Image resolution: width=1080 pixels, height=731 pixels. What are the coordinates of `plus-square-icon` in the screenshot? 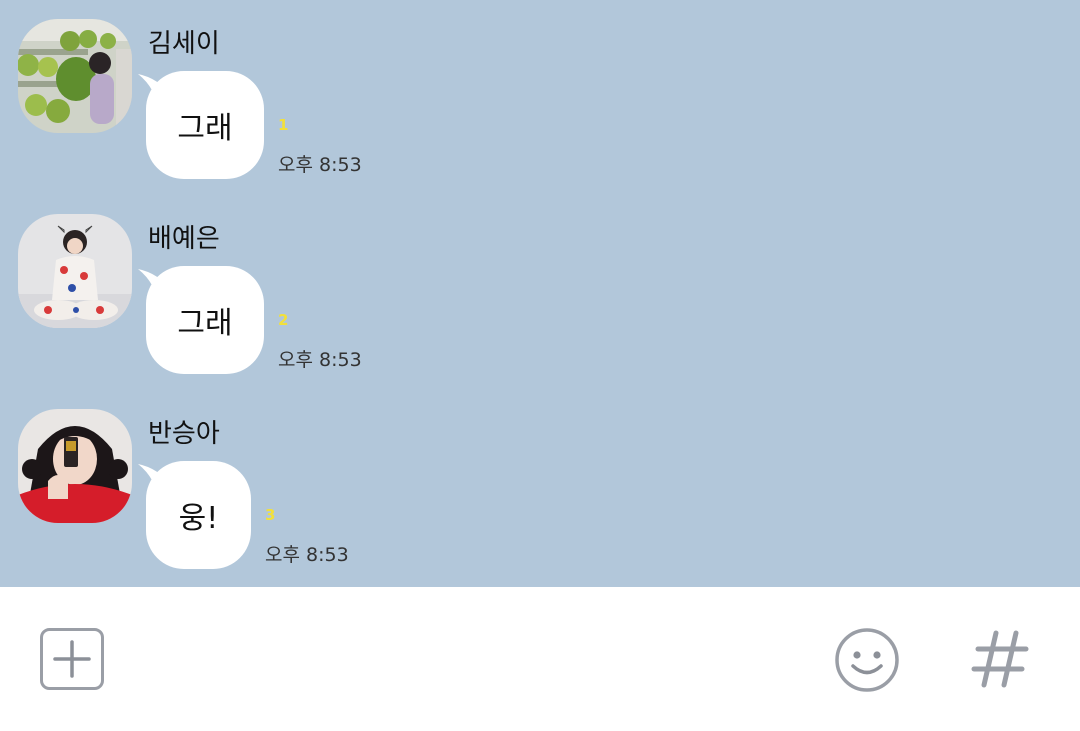 It's located at (72, 659).